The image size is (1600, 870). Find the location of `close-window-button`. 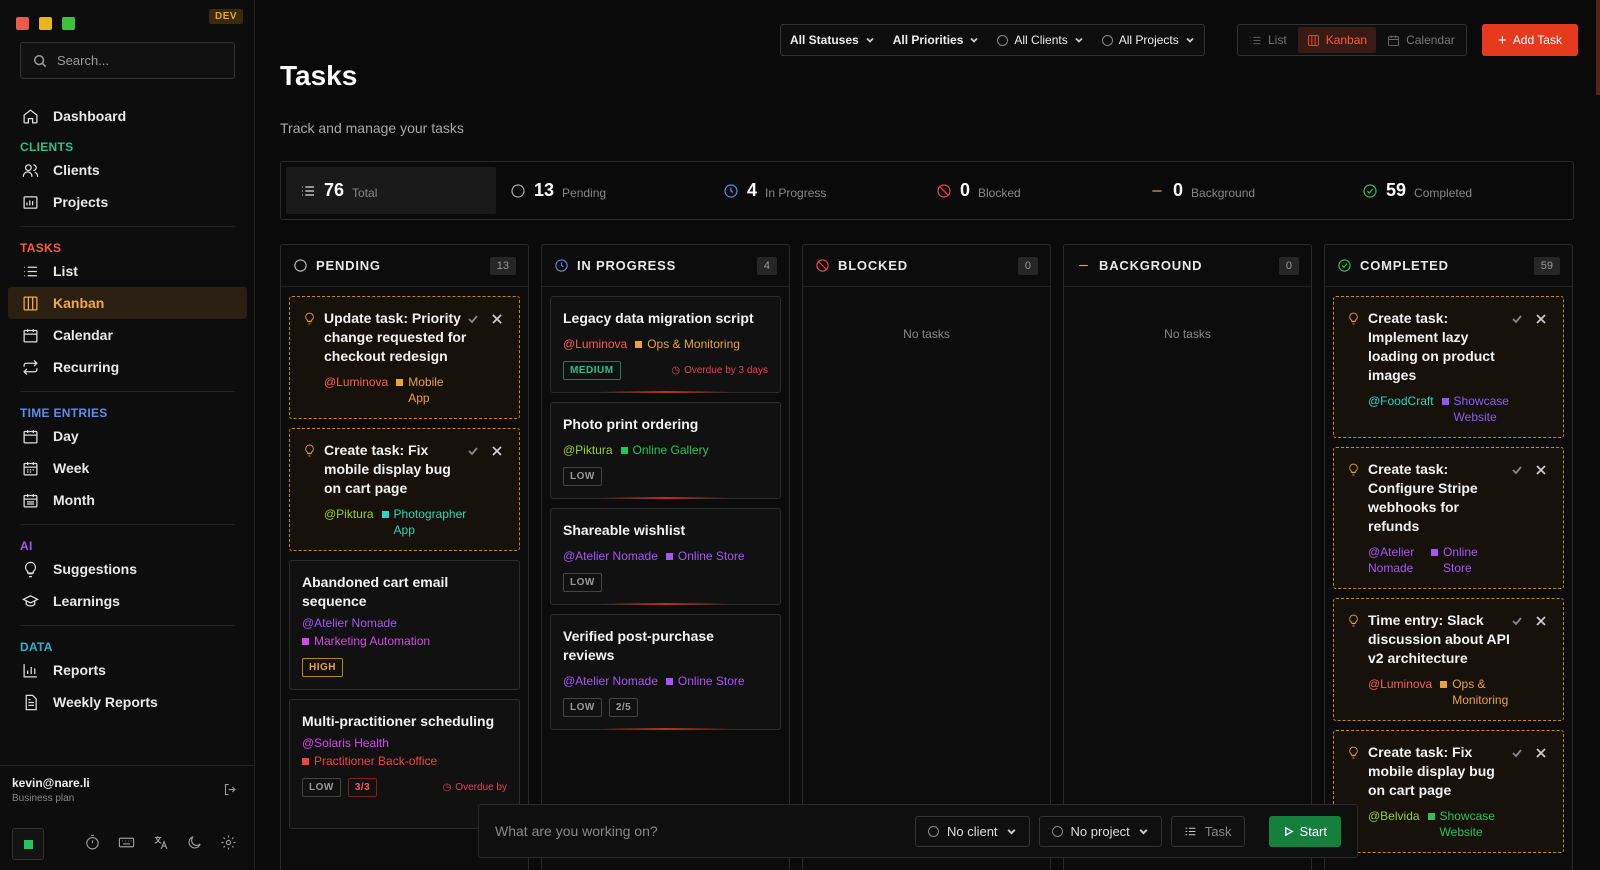

close-window-button is located at coordinates (22, 23).